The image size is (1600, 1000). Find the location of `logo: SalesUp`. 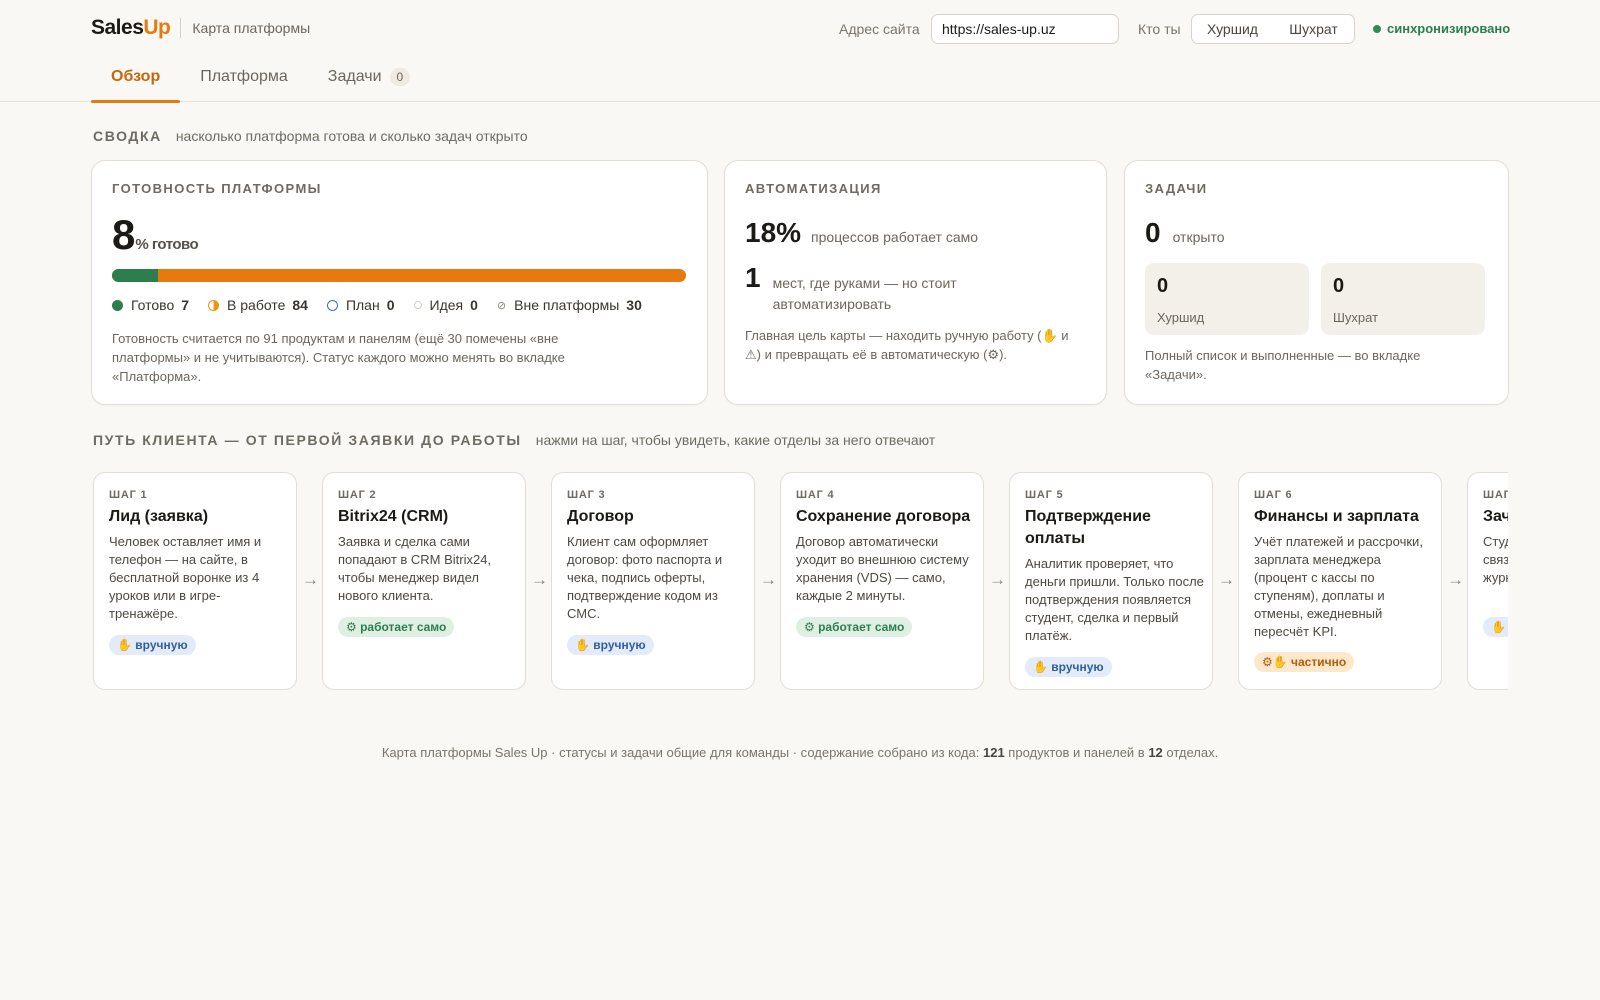

logo: SalesUp is located at coordinates (131, 28).